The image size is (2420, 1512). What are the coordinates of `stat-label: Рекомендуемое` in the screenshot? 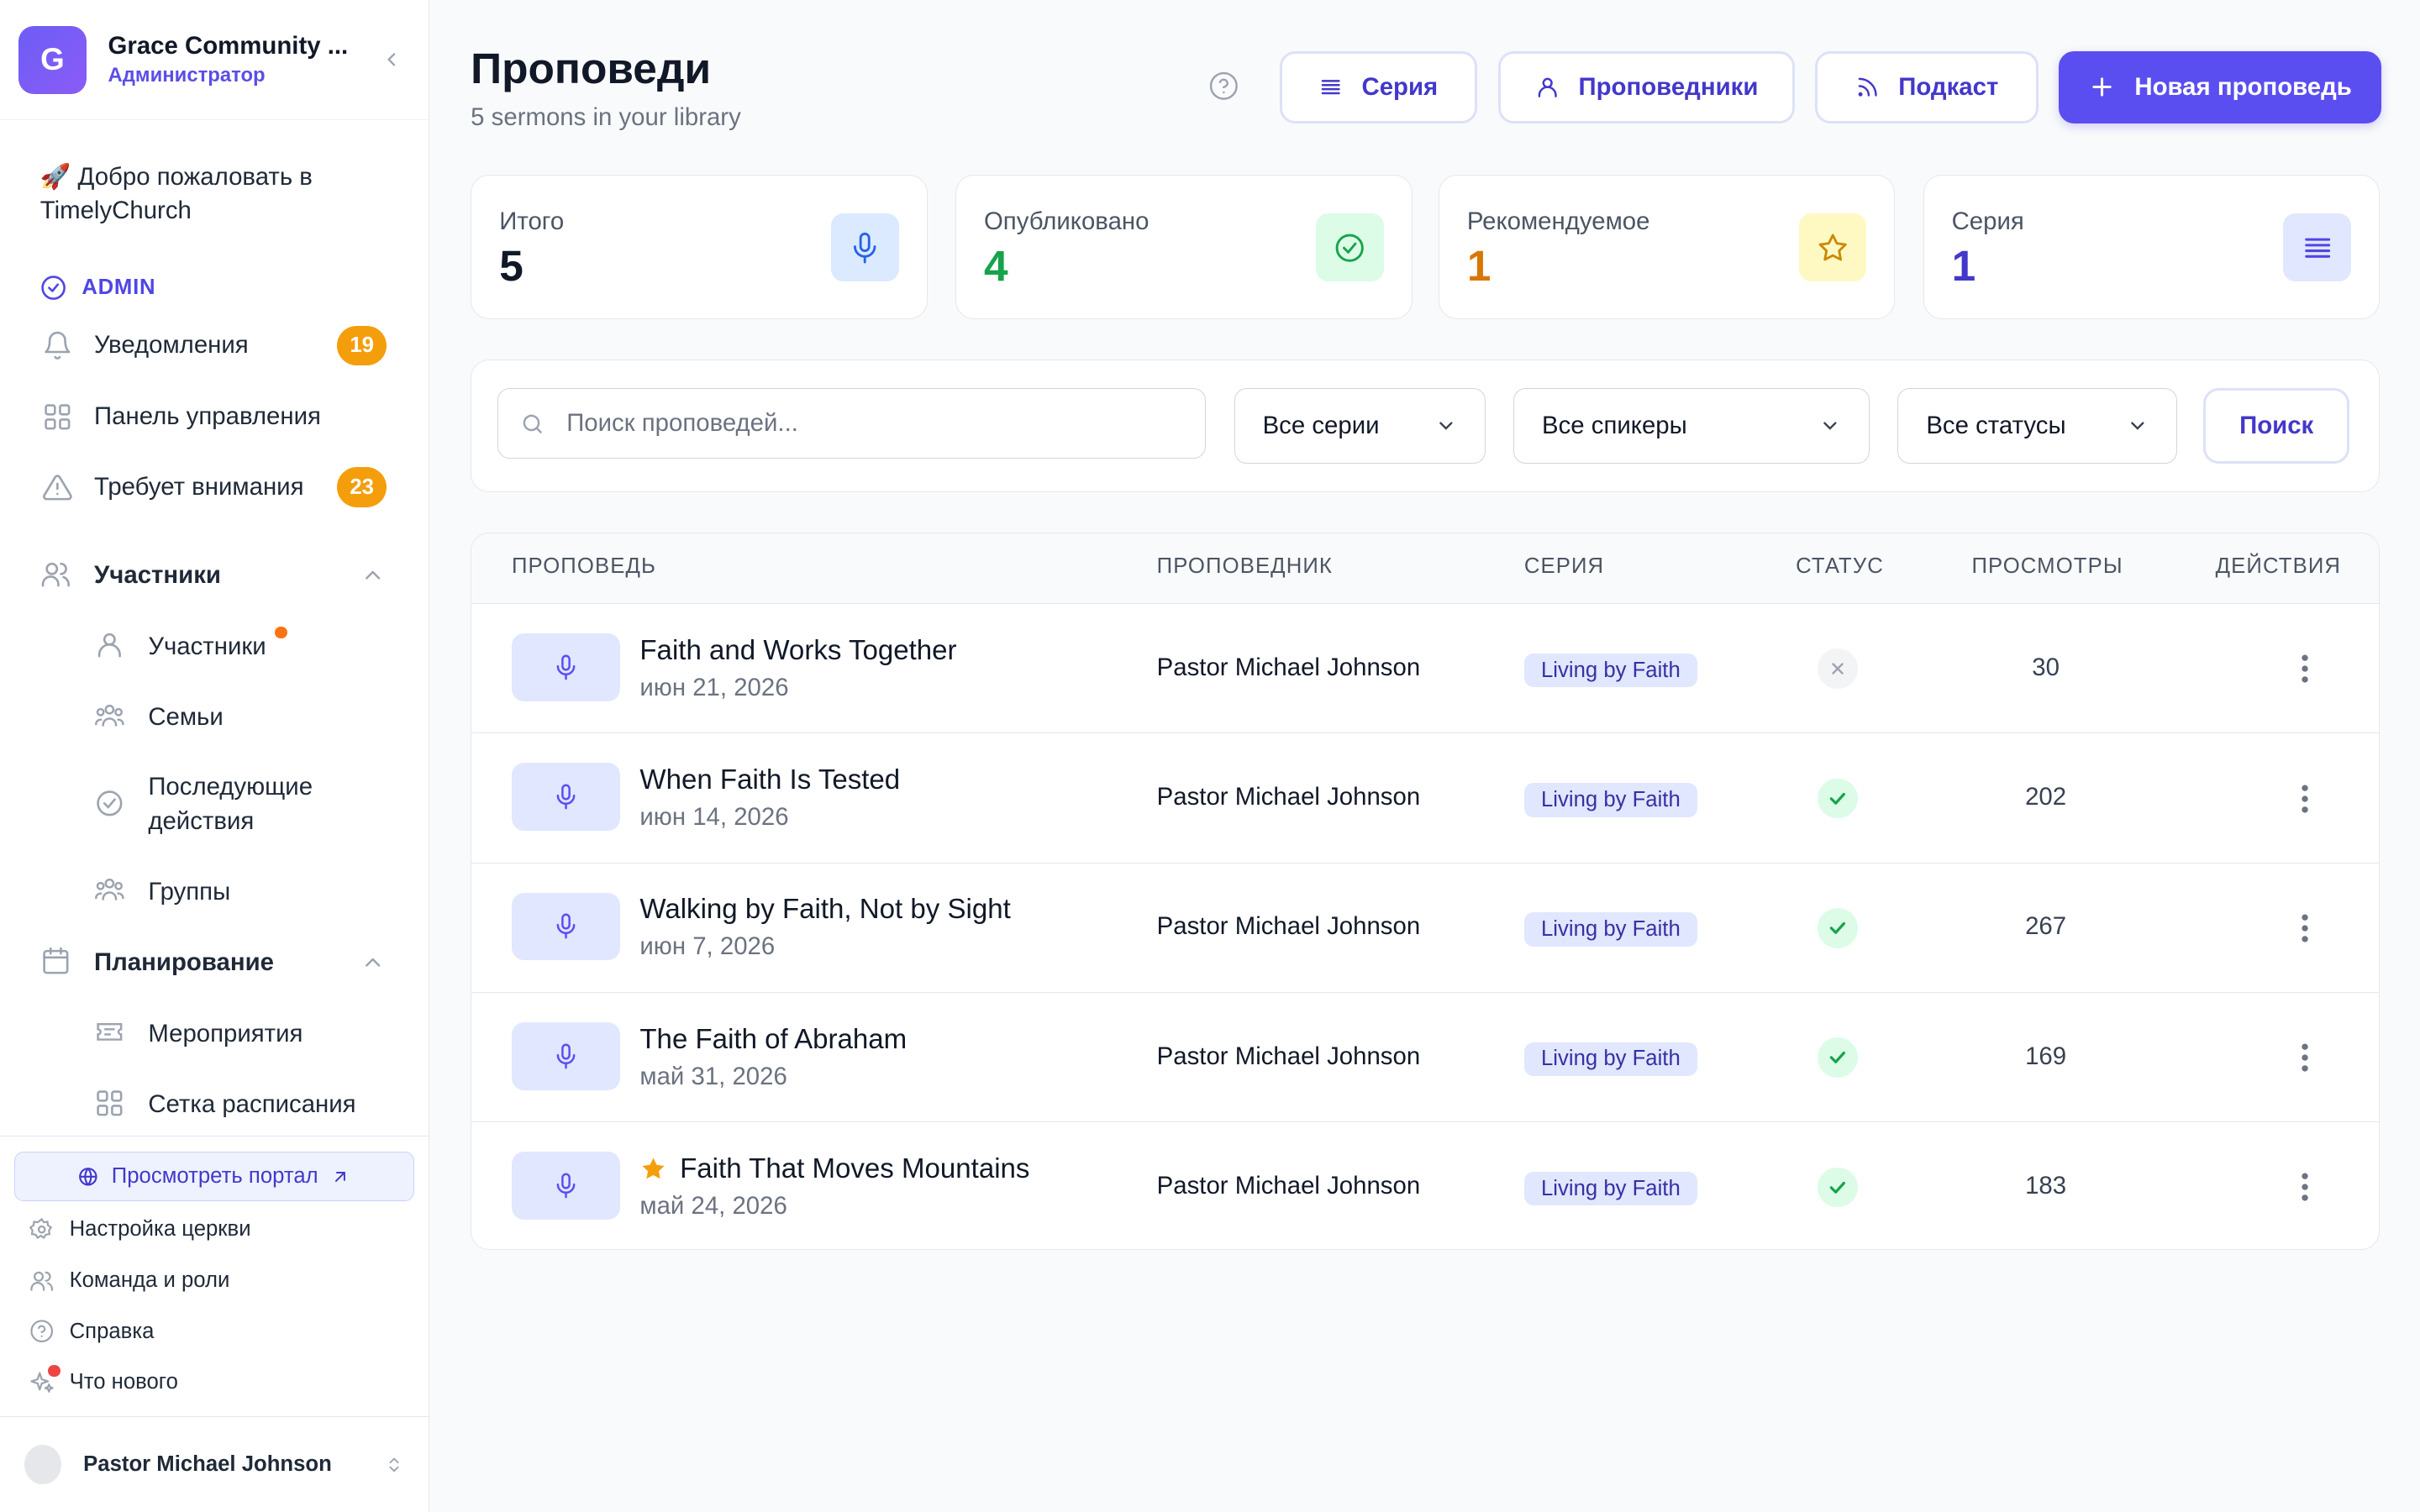 It's located at (1558, 221).